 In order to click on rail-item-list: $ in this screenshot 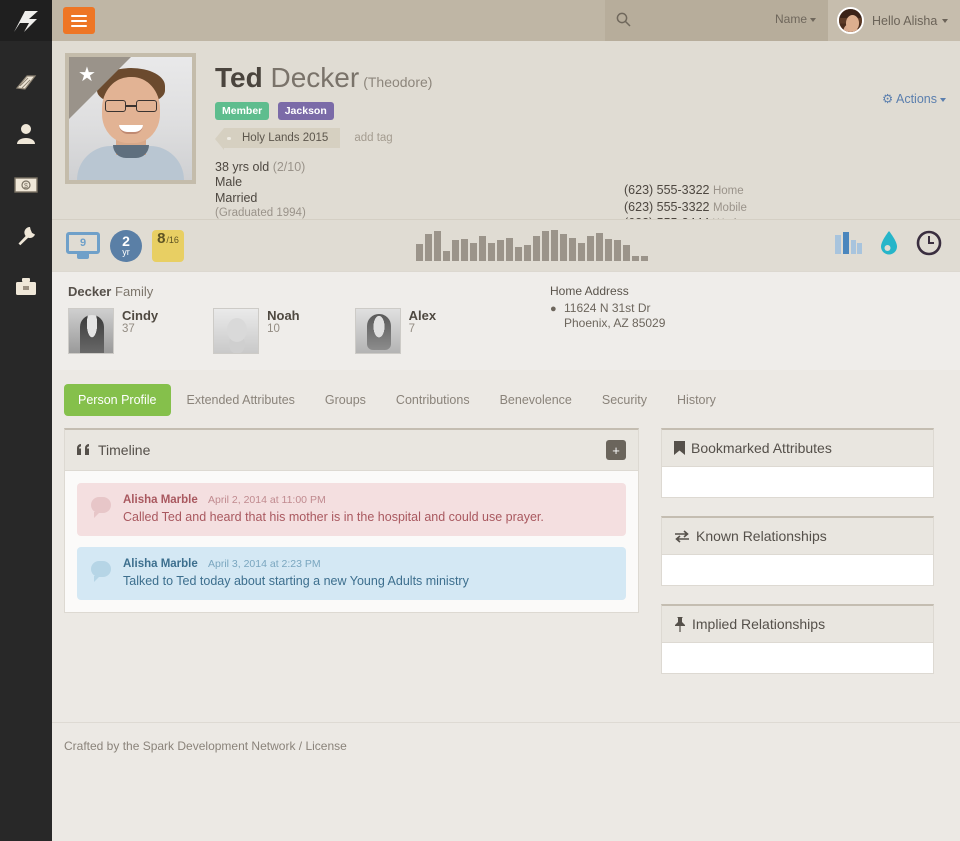, I will do `click(26, 176)`.